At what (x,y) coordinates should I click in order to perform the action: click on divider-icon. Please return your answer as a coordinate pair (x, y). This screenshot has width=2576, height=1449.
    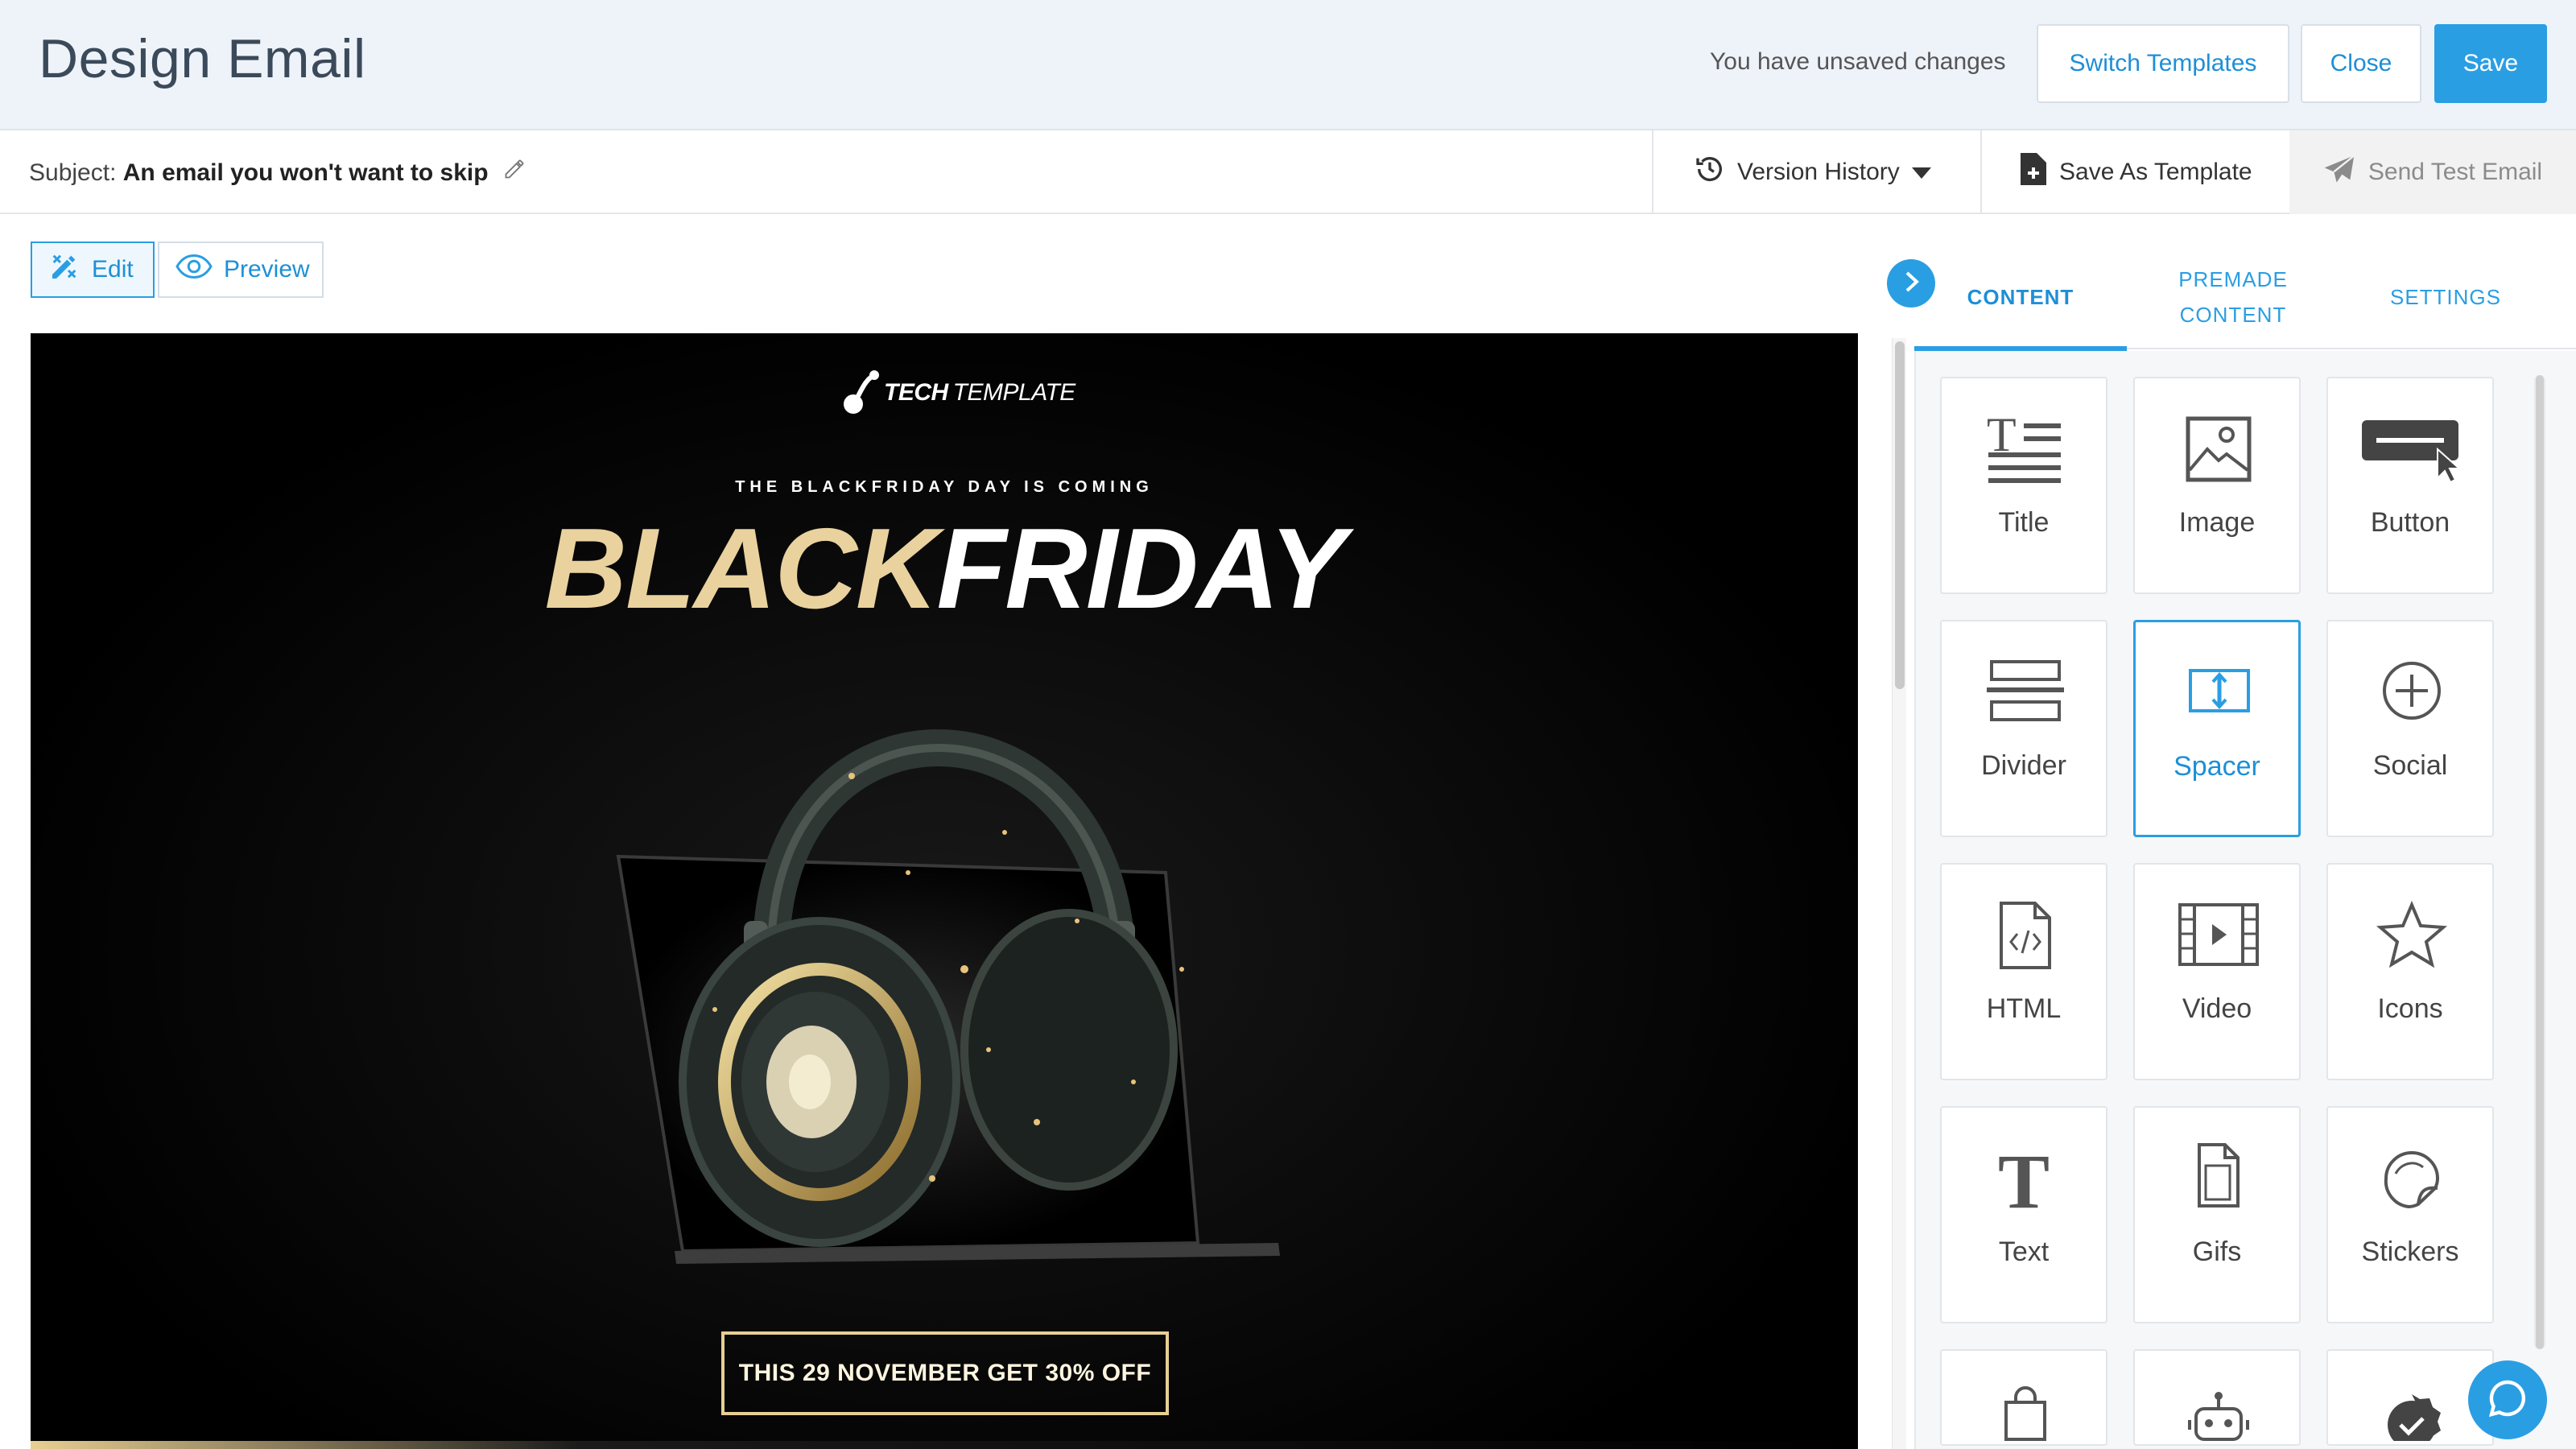
    Looking at the image, I should click on (2025, 690).